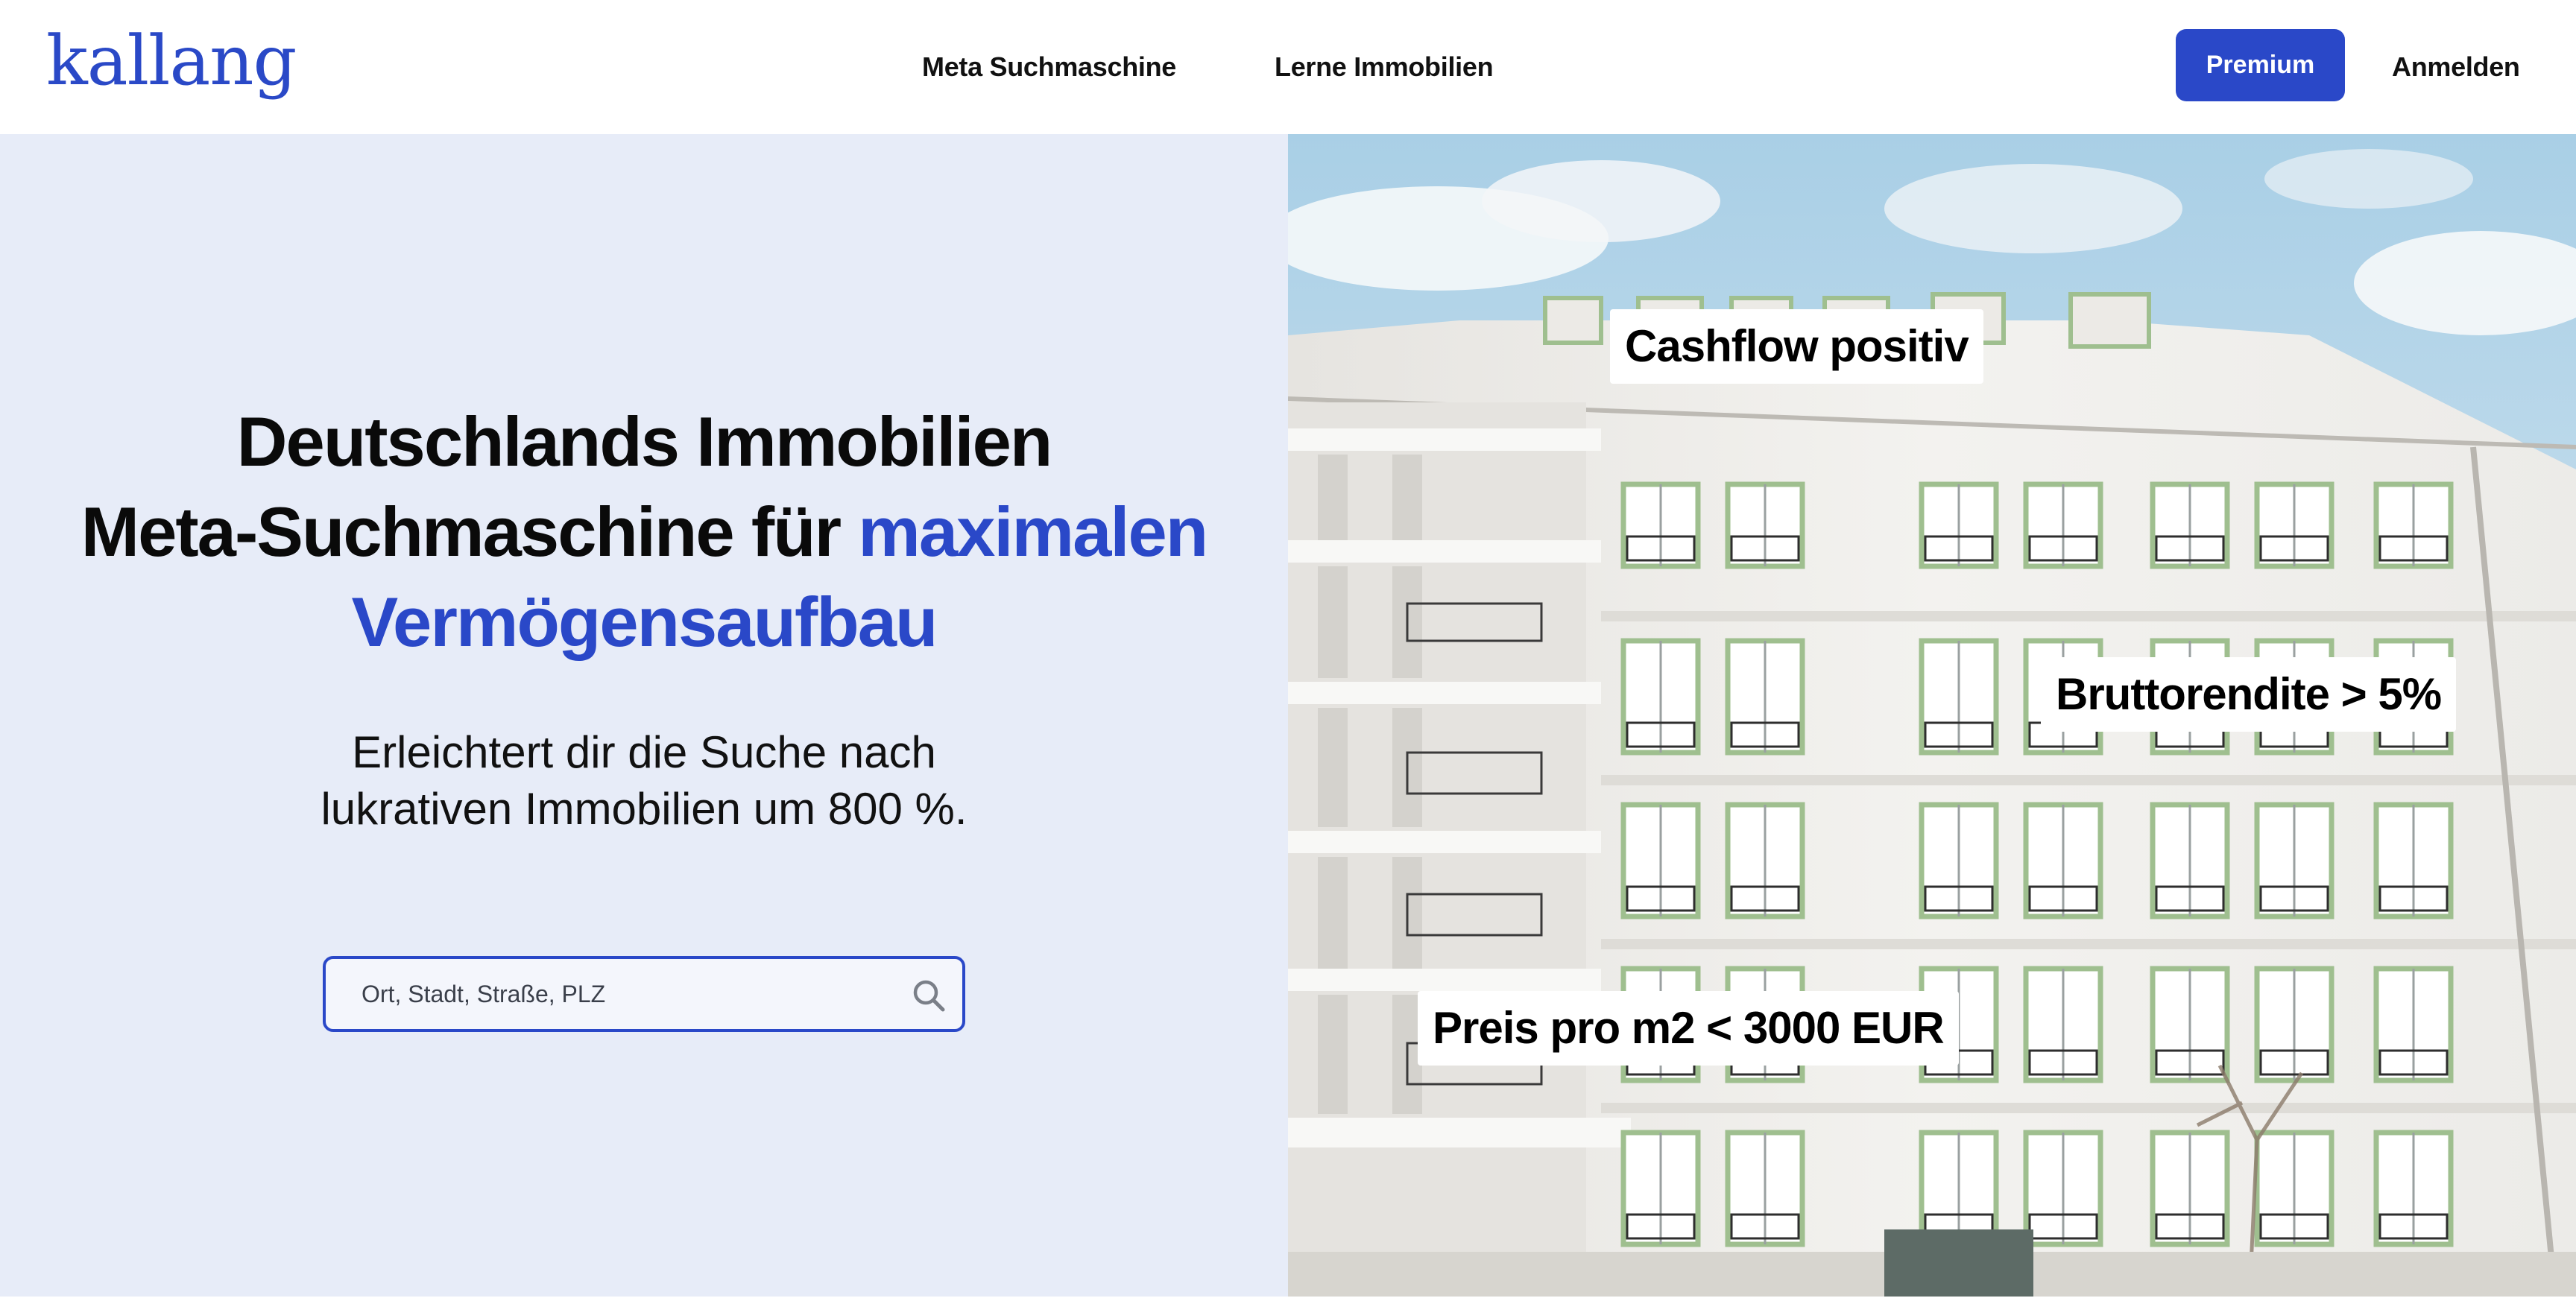 The image size is (2576, 1298). What do you see at coordinates (622, 994) in the screenshot?
I see `search-input` at bounding box center [622, 994].